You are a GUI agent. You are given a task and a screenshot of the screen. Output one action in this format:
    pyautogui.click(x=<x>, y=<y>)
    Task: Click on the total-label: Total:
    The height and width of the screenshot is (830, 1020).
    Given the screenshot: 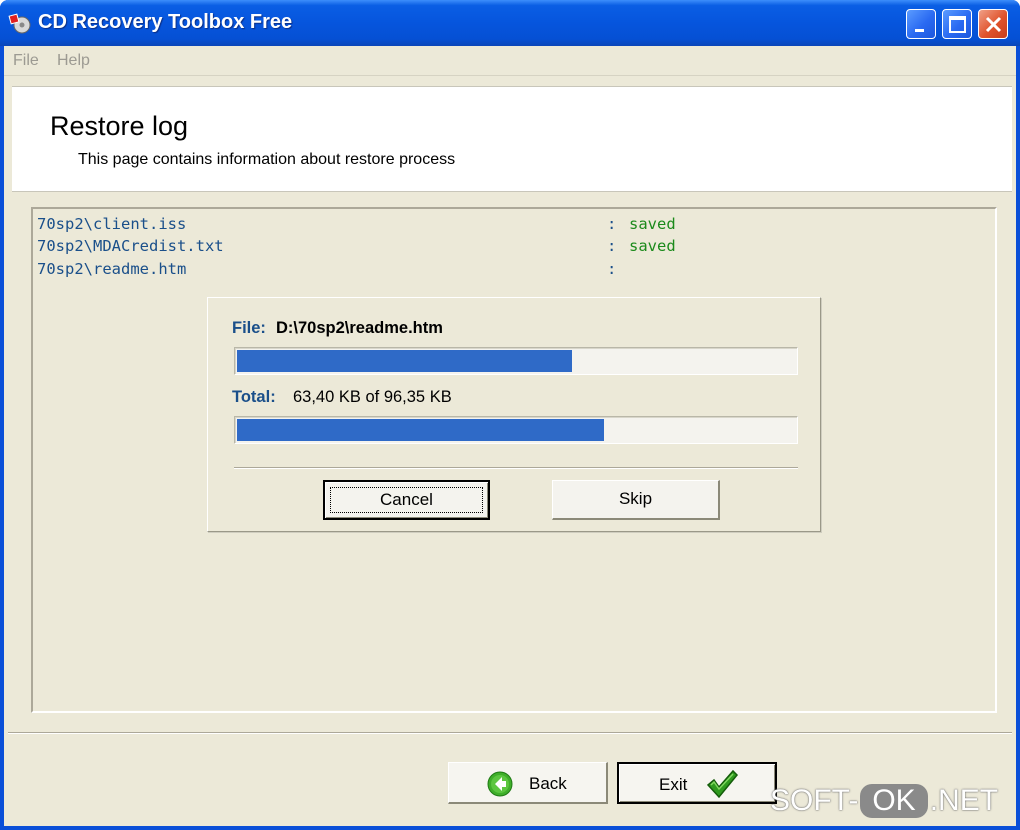 What is the action you would take?
    pyautogui.click(x=254, y=397)
    